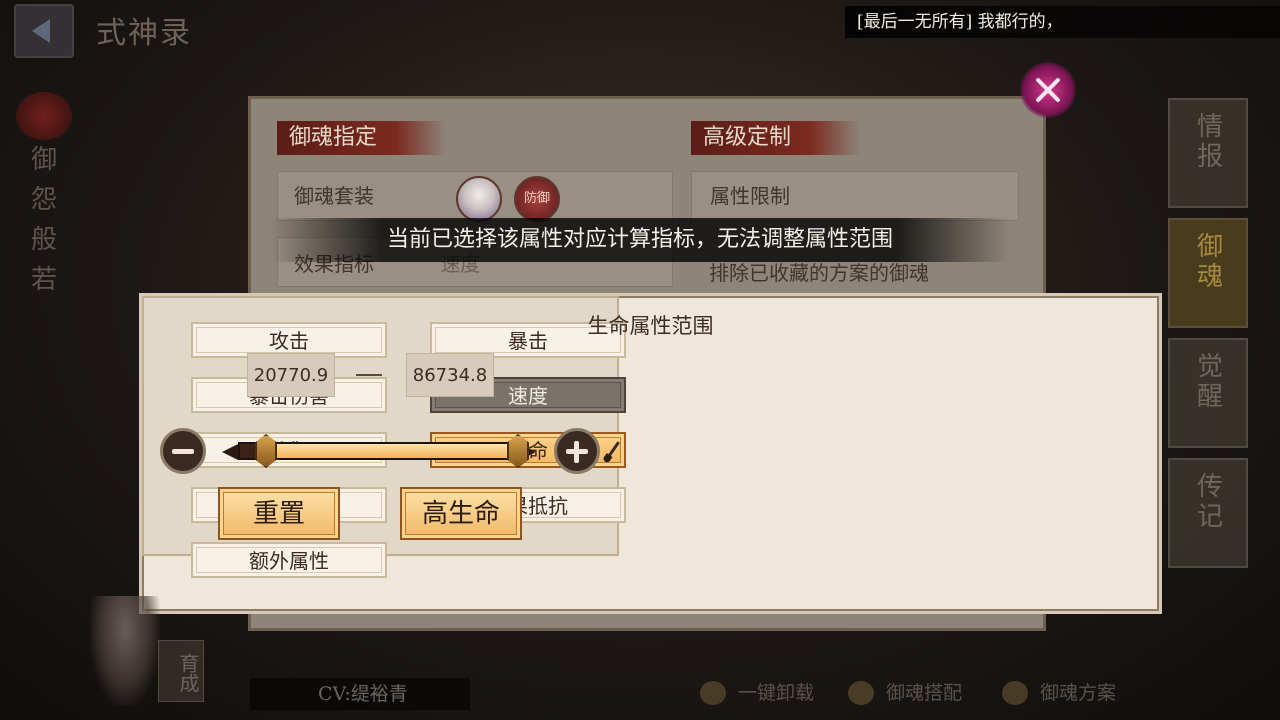 The image size is (1280, 720). I want to click on slider-fill, so click(391, 451).